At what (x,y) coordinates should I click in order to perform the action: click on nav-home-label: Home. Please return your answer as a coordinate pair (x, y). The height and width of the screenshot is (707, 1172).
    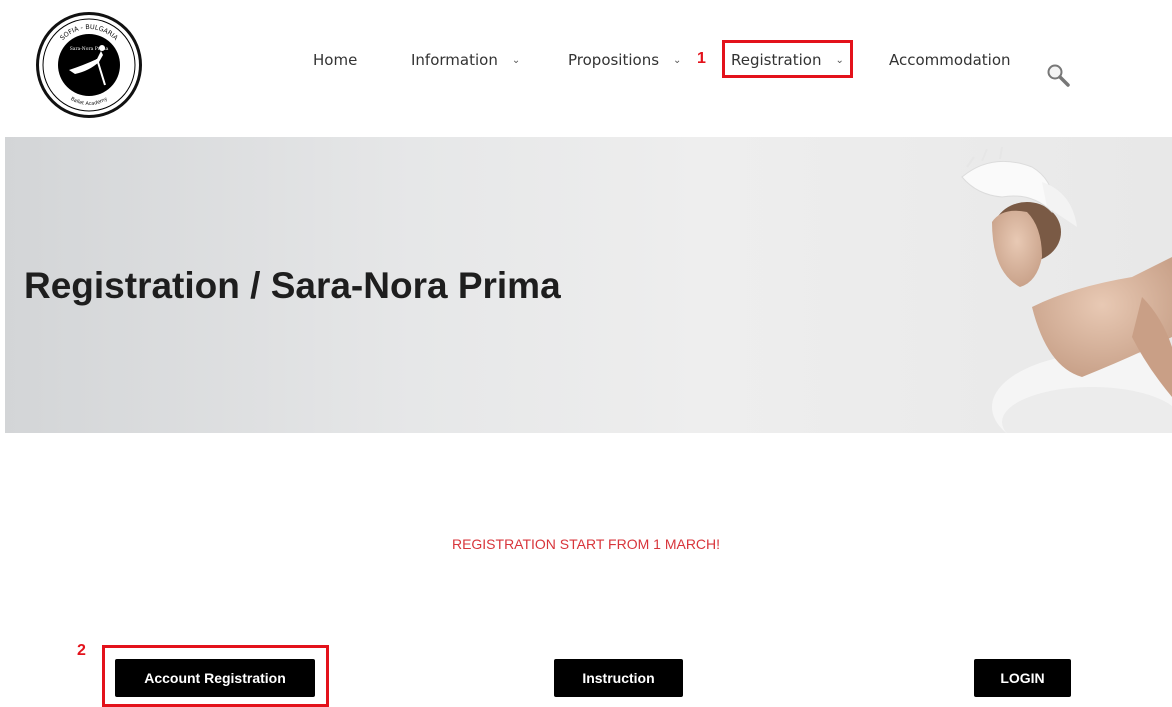
    Looking at the image, I should click on (335, 60).